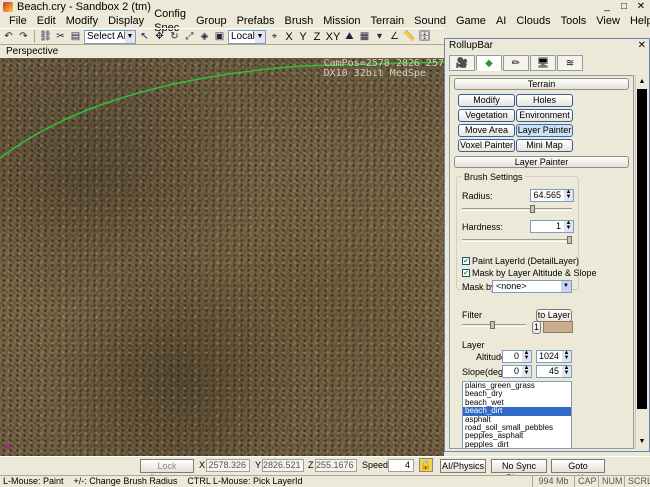 This screenshot has height=487, width=650. What do you see at coordinates (463, 466) in the screenshot?
I see `ai-physics-button: AI/Physics` at bounding box center [463, 466].